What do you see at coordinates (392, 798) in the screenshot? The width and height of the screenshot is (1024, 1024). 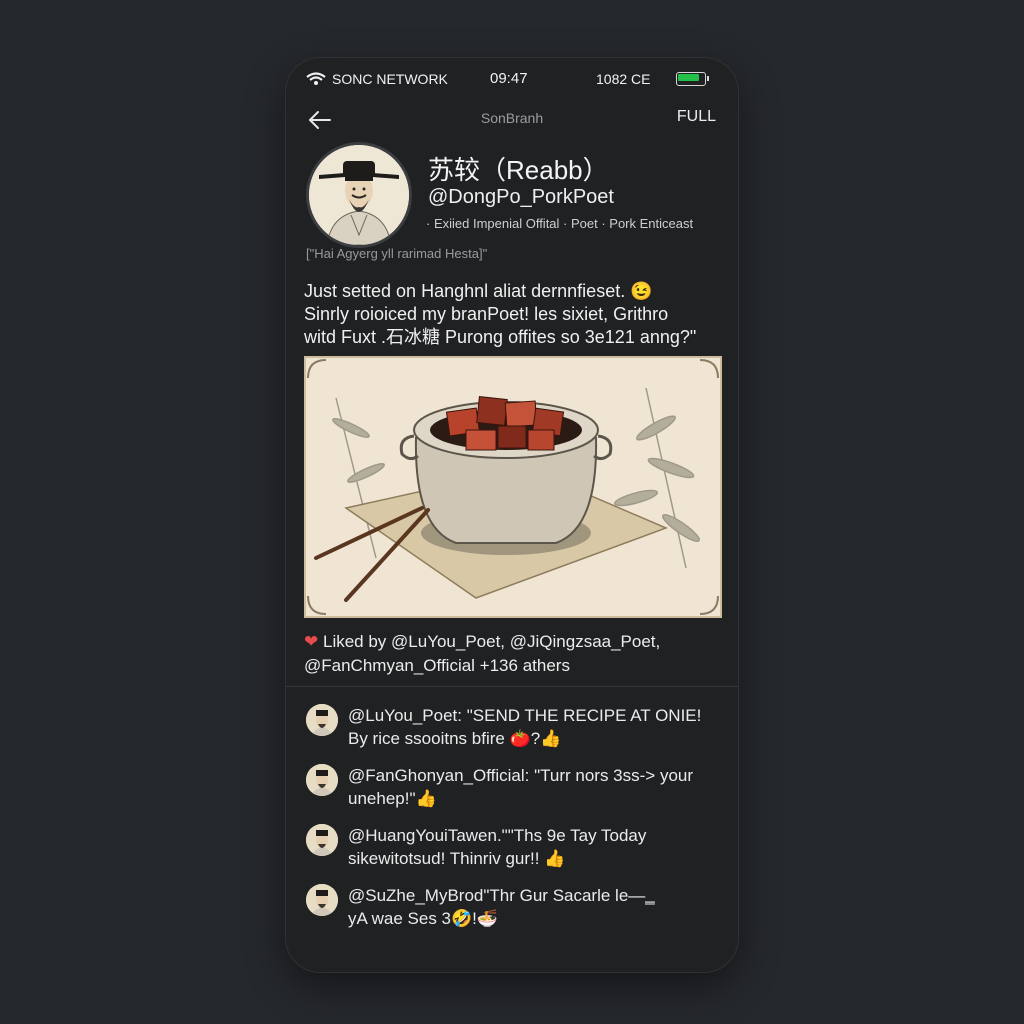 I see `comment-line: unehep!"👍` at bounding box center [392, 798].